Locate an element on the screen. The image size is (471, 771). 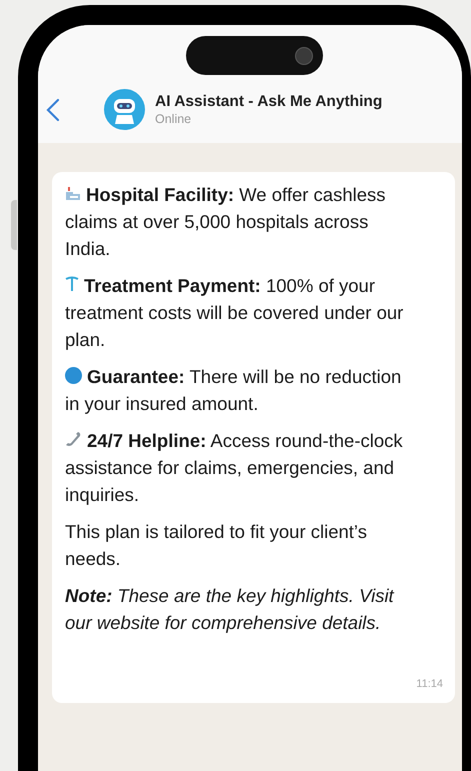
chat-title: AI Assistant - Ask Me Anything is located at coordinates (268, 102).